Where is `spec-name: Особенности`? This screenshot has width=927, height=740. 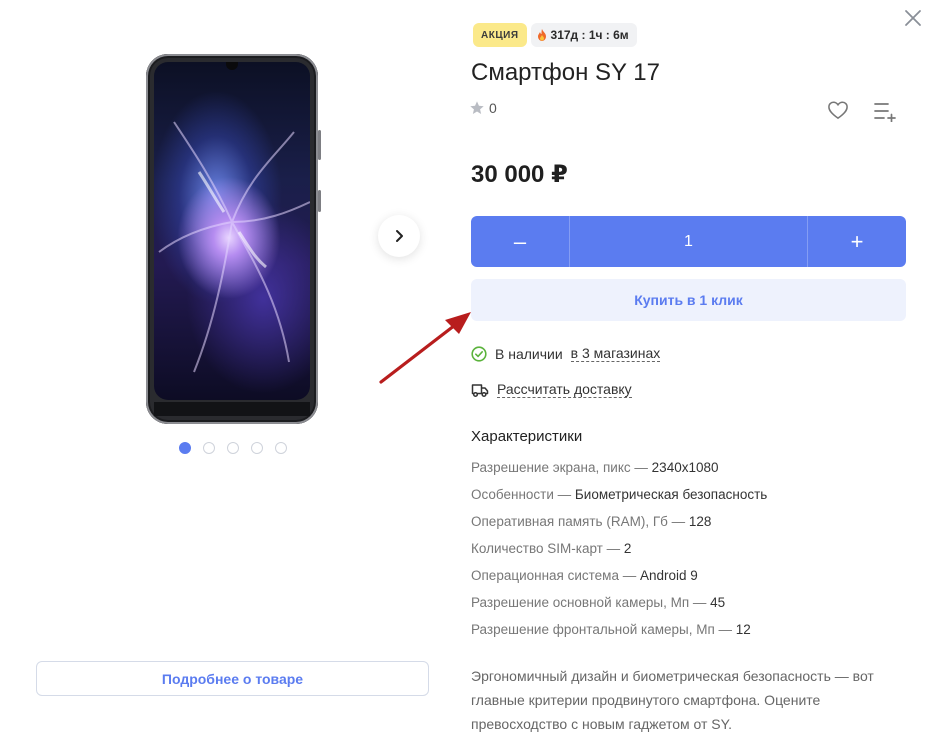 spec-name: Особенности is located at coordinates (512, 494).